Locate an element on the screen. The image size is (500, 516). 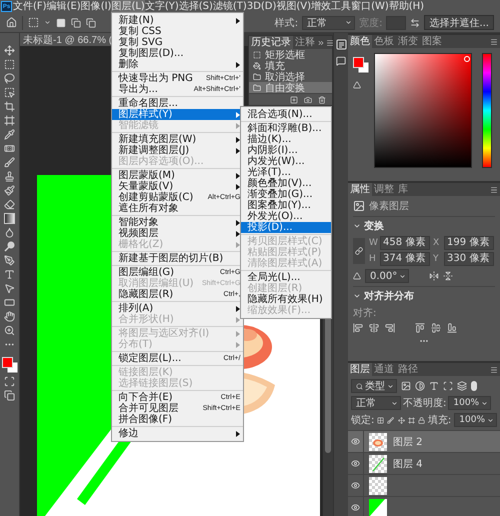
color-swatches-icon is located at coordinates (10, 365).